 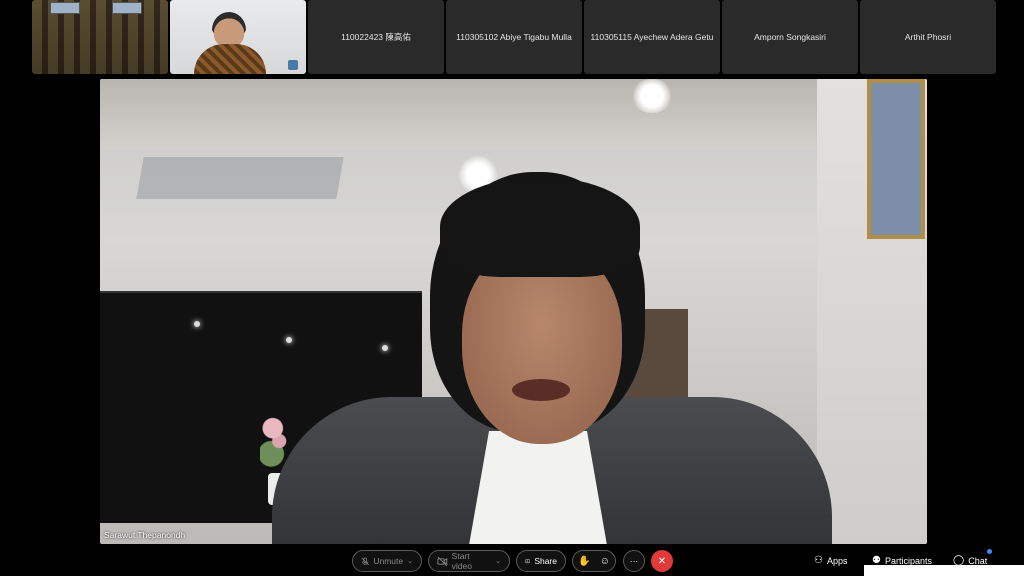 I want to click on person-body, so click(x=230, y=59).